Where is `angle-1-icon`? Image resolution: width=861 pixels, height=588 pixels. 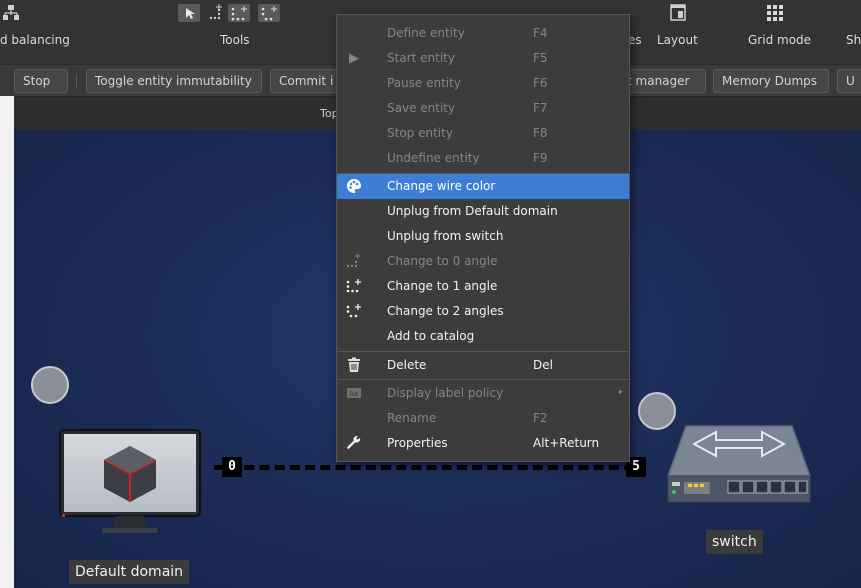
angle-1-icon is located at coordinates (354, 287).